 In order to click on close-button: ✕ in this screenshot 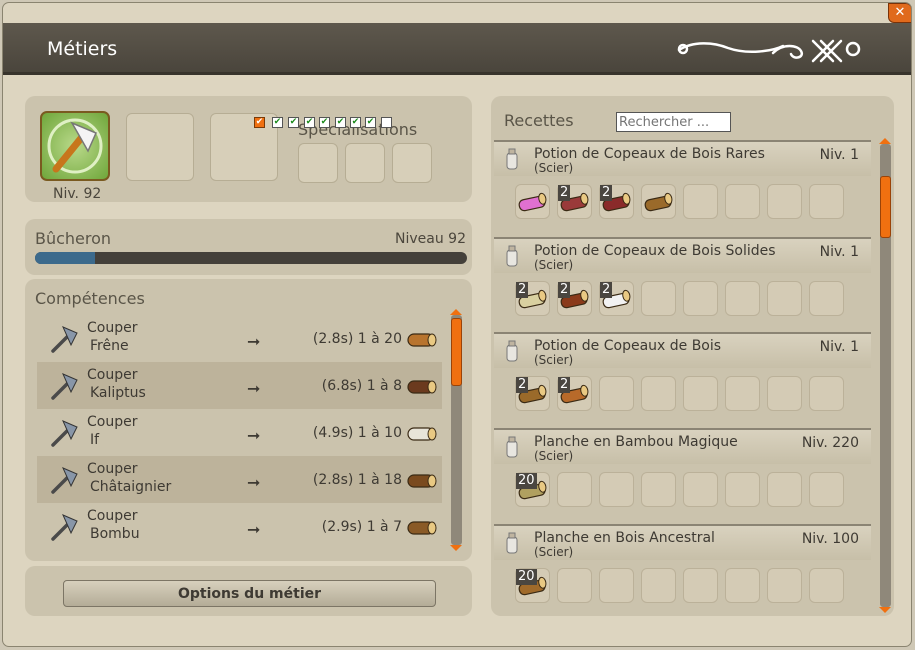, I will do `click(899, 13)`.